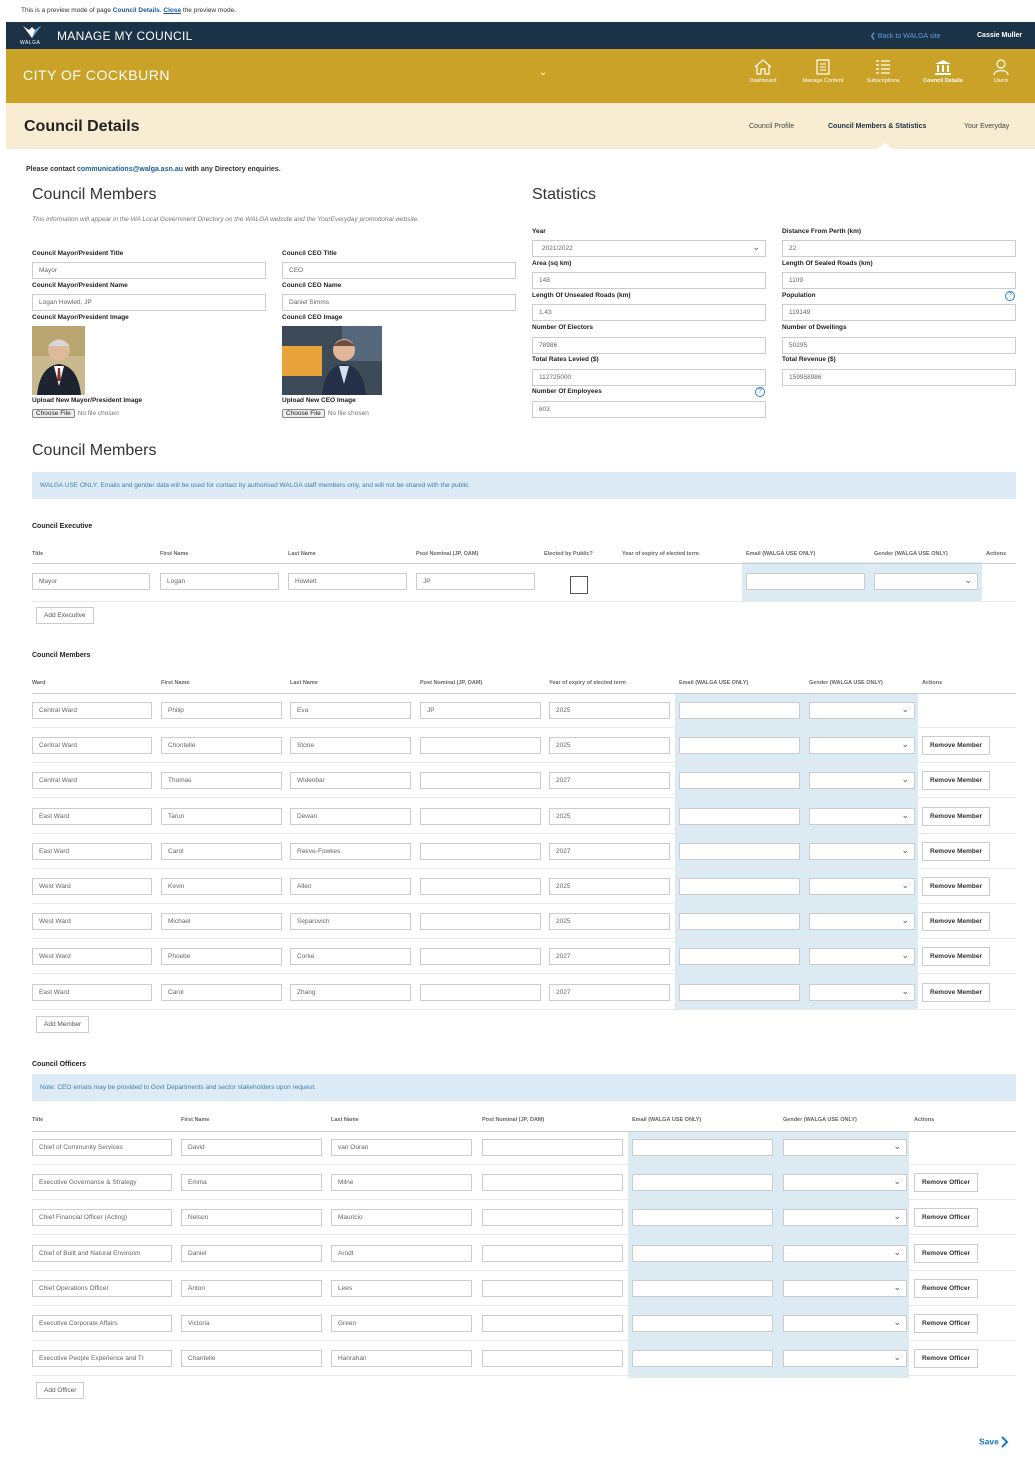 The width and height of the screenshot is (1035, 1463). I want to click on add-executive-button: Add Executive, so click(65, 615).